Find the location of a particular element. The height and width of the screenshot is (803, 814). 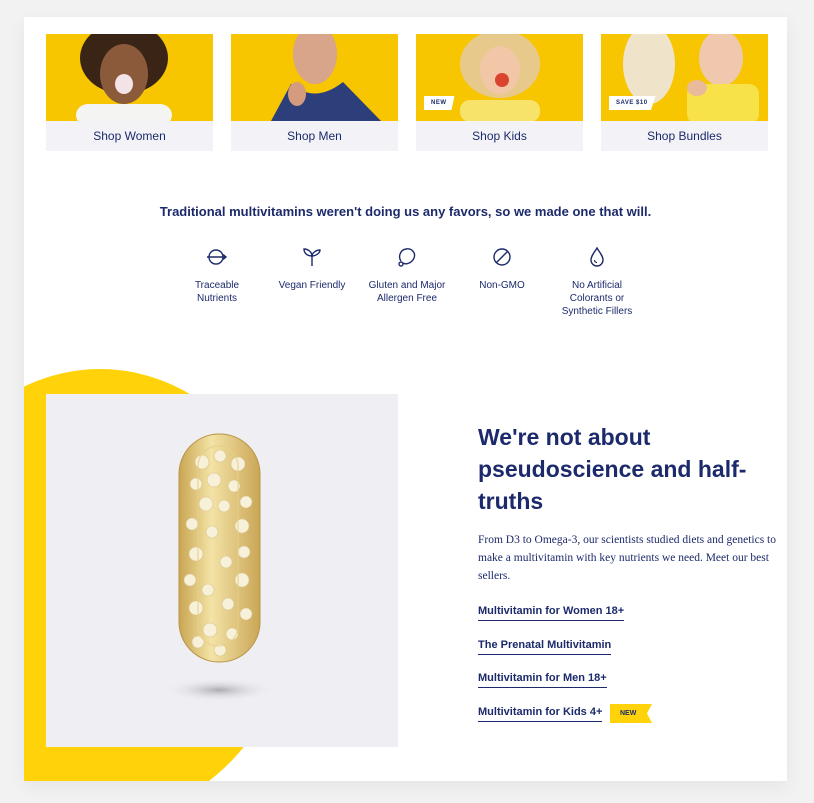

sprout-icon is located at coordinates (312, 257).